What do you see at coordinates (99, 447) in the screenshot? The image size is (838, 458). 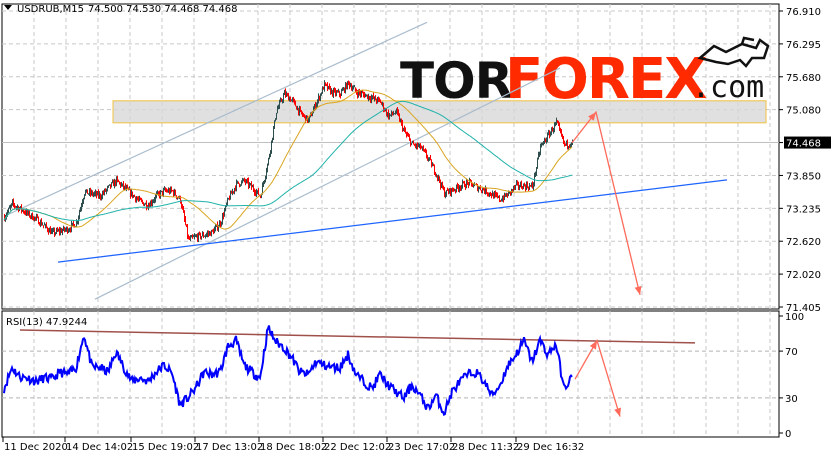 I see `time-tick-label: 14 Dec 14:02` at bounding box center [99, 447].